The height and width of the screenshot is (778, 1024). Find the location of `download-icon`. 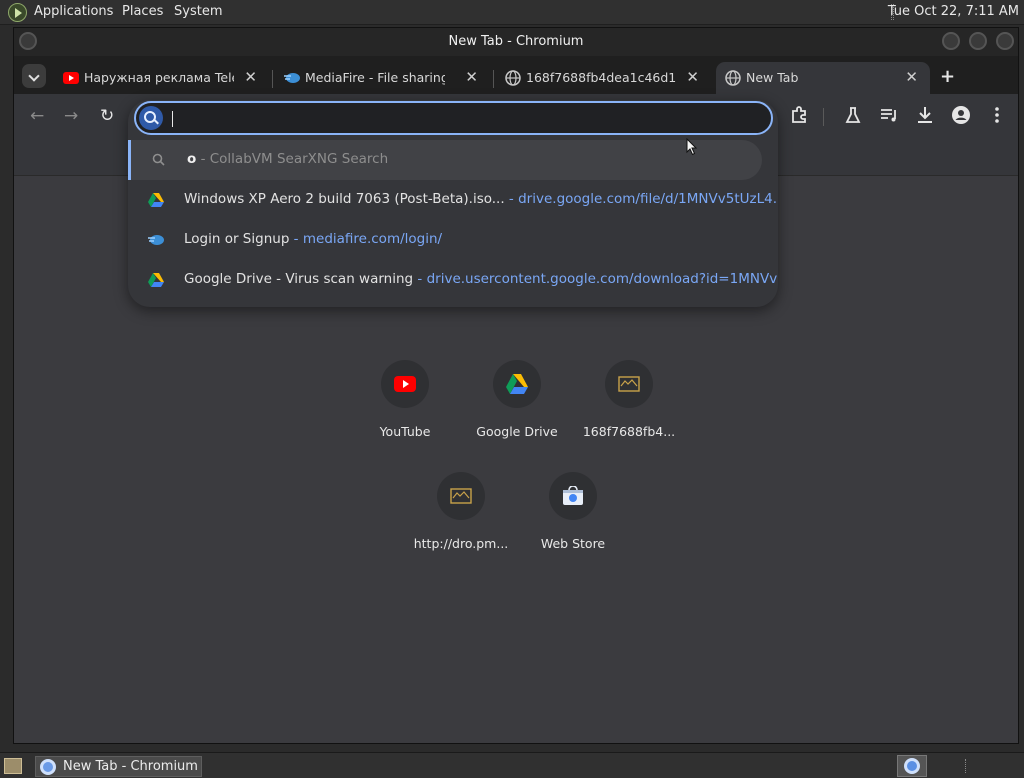

download-icon is located at coordinates (925, 115).